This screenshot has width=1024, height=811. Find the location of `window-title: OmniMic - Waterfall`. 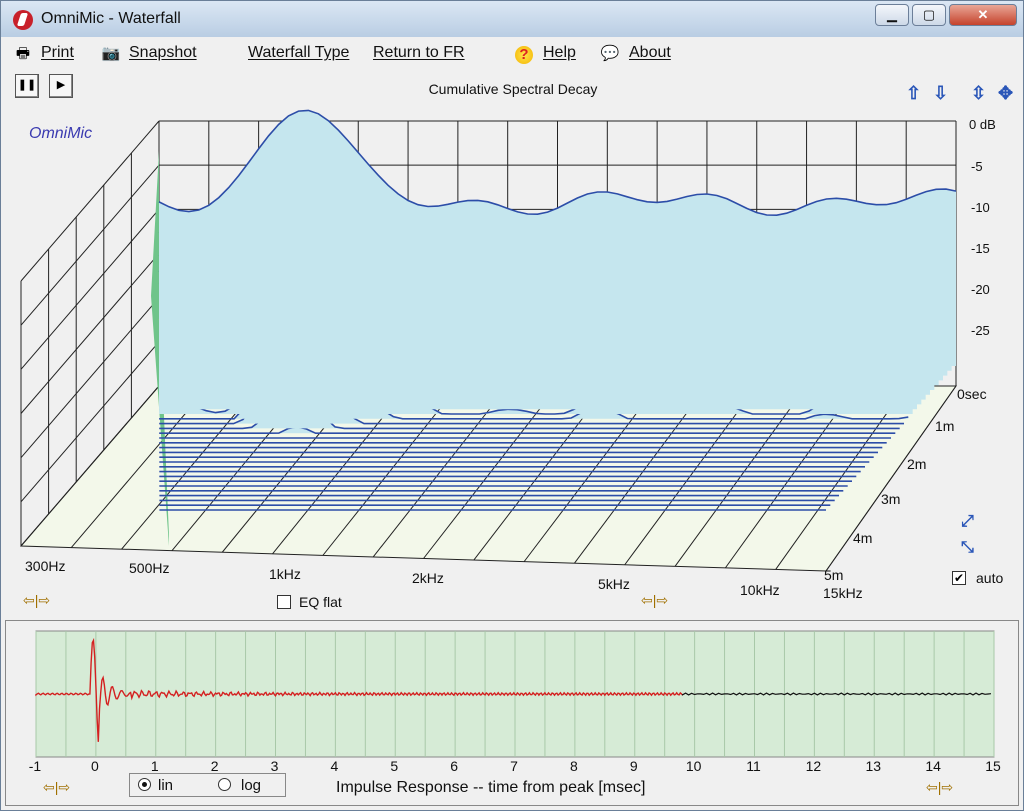

window-title: OmniMic - Waterfall is located at coordinates (111, 18).